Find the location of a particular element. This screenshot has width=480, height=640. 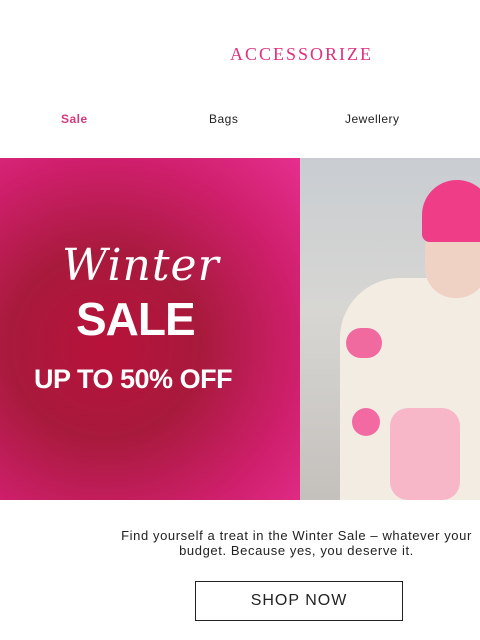

nav-item-jewellery: Jewellery is located at coordinates (372, 119).